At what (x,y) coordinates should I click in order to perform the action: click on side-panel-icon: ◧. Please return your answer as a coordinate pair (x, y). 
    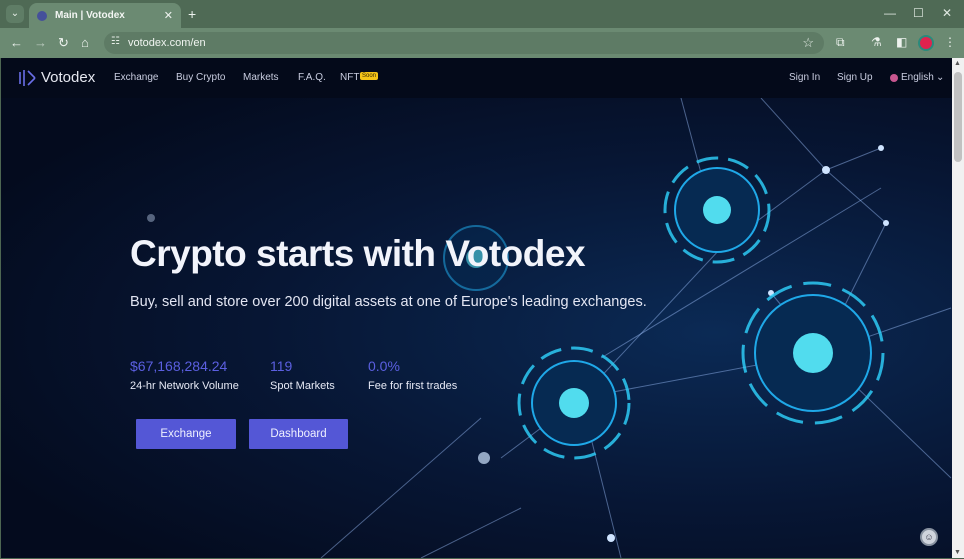
    Looking at the image, I should click on (901, 42).